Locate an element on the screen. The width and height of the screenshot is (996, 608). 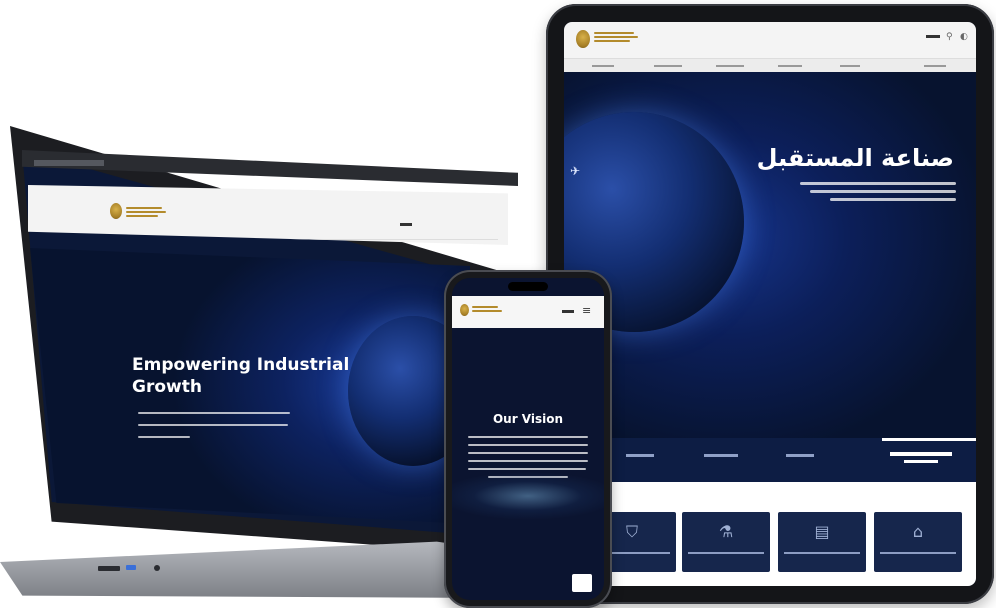
audio-jack is located at coordinates (157, 568).